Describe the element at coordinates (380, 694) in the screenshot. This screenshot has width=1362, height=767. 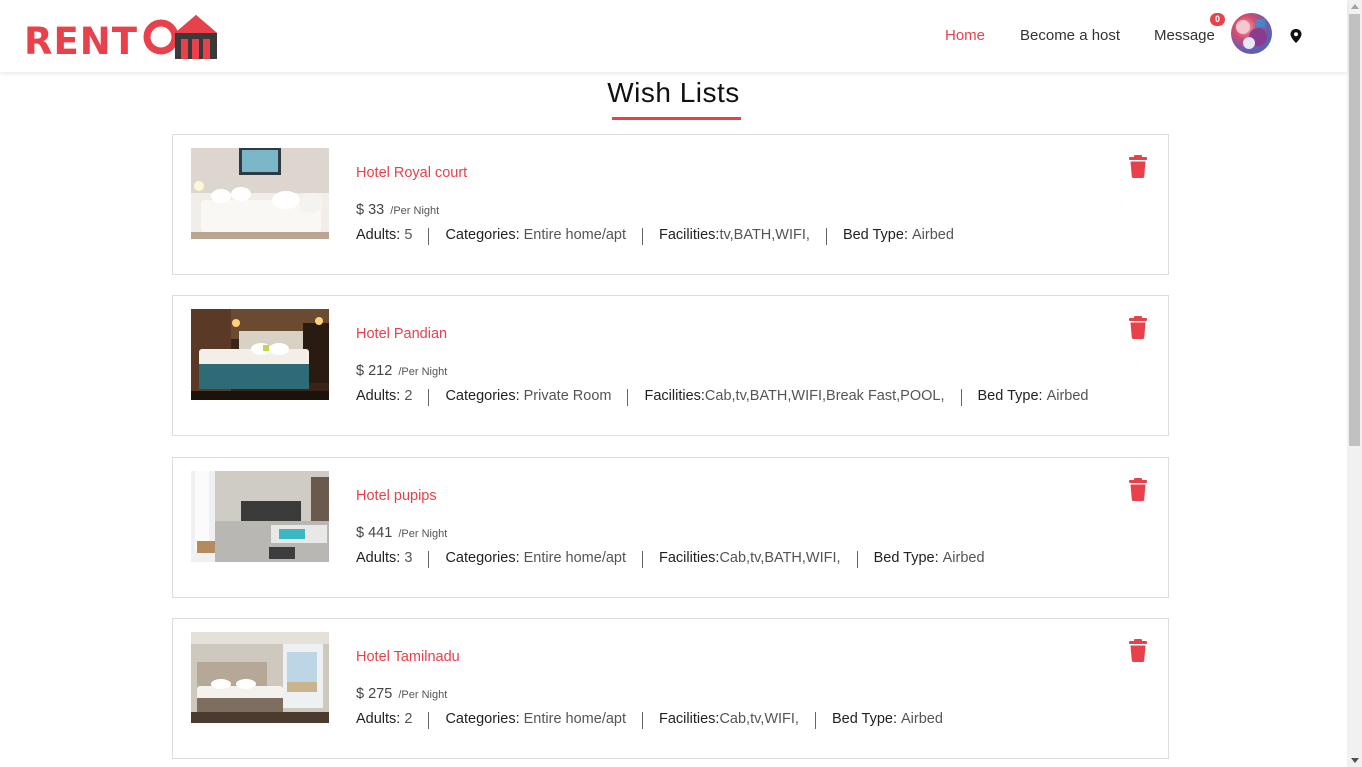
I see `price-value: 275` at that location.